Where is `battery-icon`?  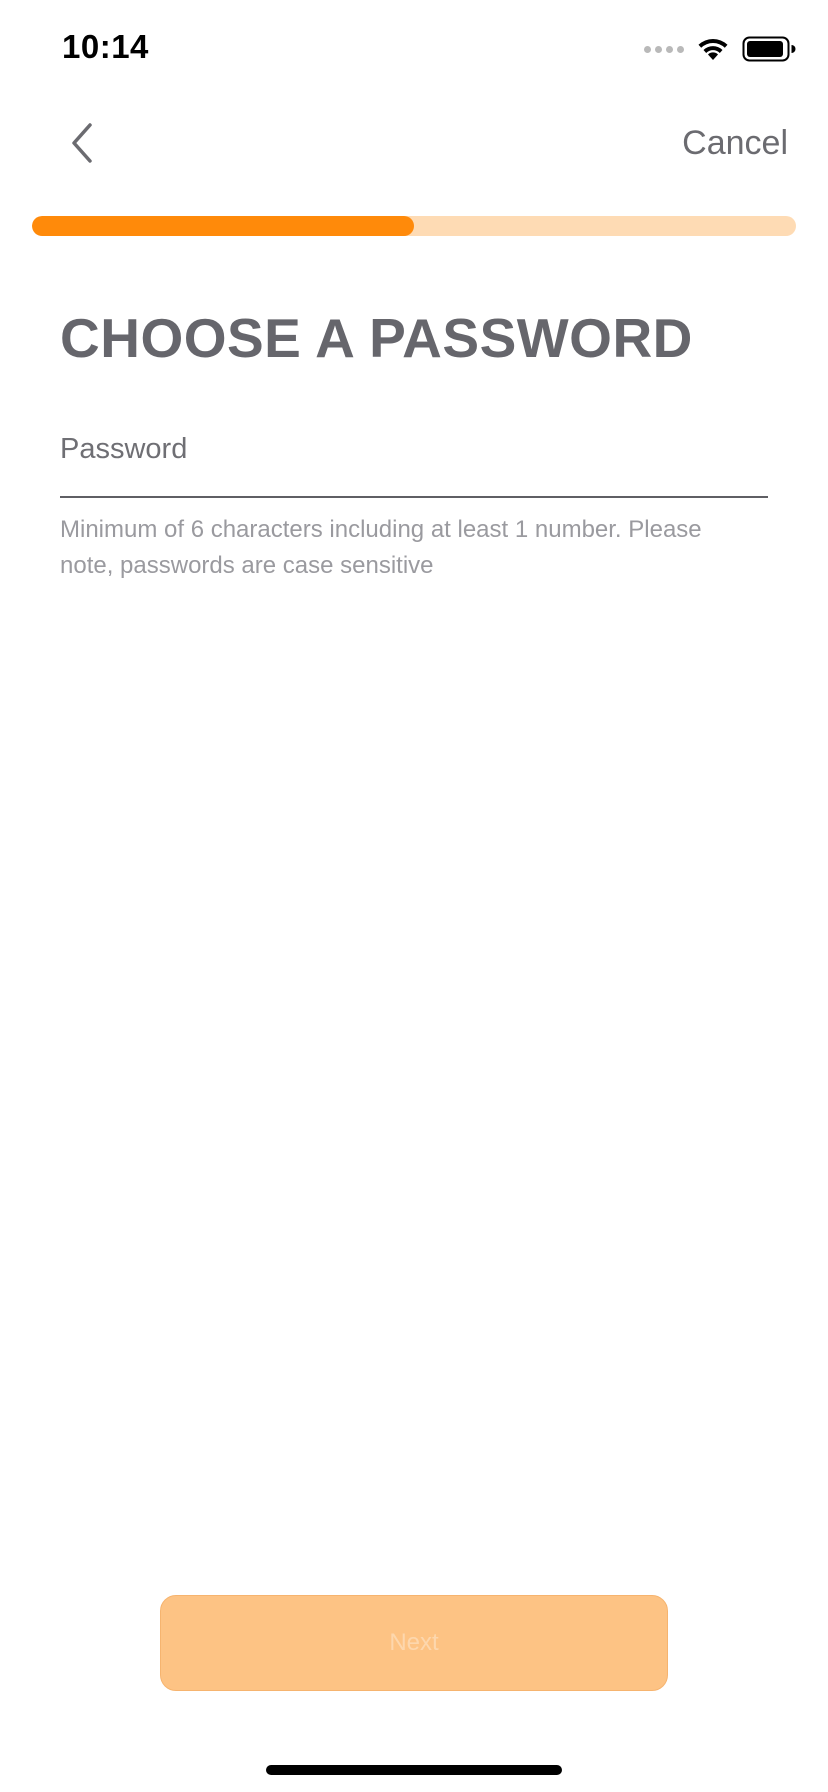 battery-icon is located at coordinates (769, 49).